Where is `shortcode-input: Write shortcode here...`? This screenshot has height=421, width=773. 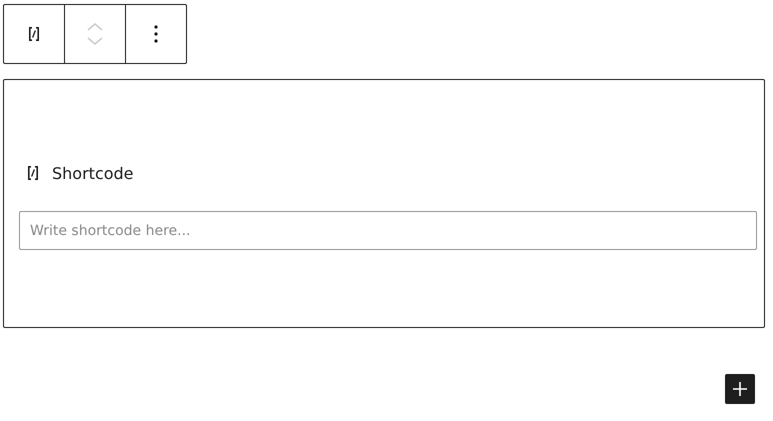 shortcode-input: Write shortcode here... is located at coordinates (388, 230).